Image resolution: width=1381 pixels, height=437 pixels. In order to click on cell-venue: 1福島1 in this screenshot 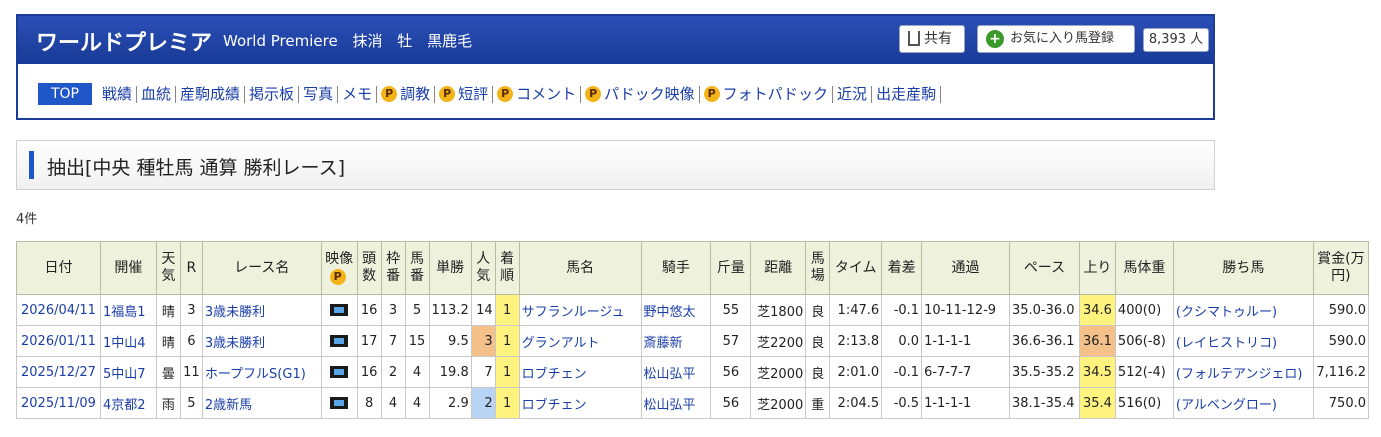, I will do `click(128, 310)`.